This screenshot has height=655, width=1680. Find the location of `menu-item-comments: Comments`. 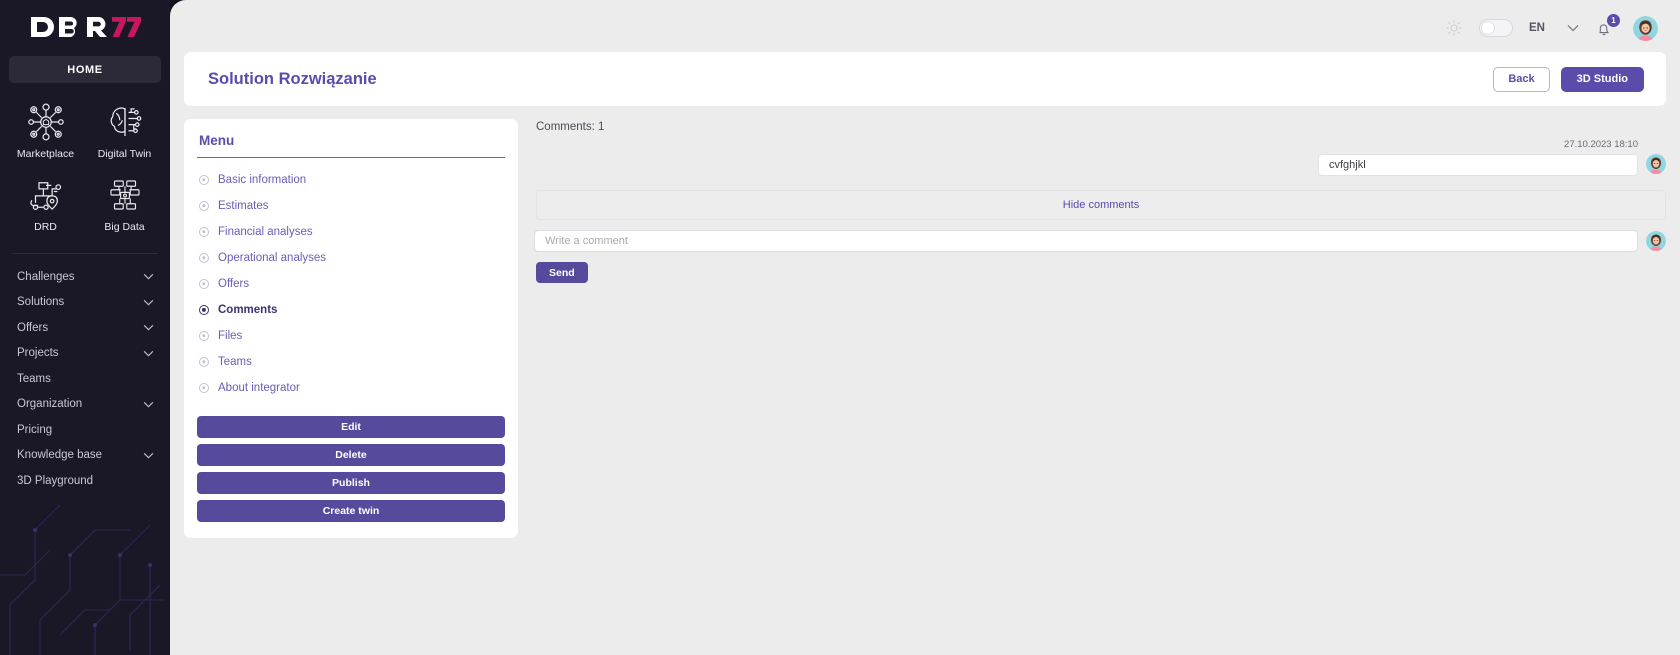

menu-item-comments: Comments is located at coordinates (351, 310).